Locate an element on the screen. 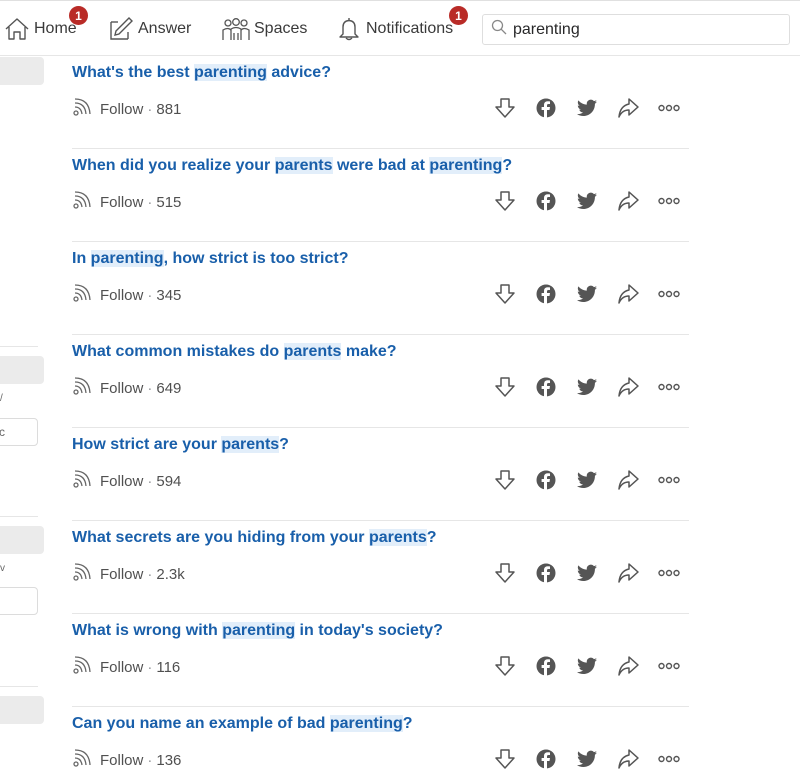 This screenshot has height=781, width=800. question-meta: Follow · 515 is located at coordinates (126, 202).